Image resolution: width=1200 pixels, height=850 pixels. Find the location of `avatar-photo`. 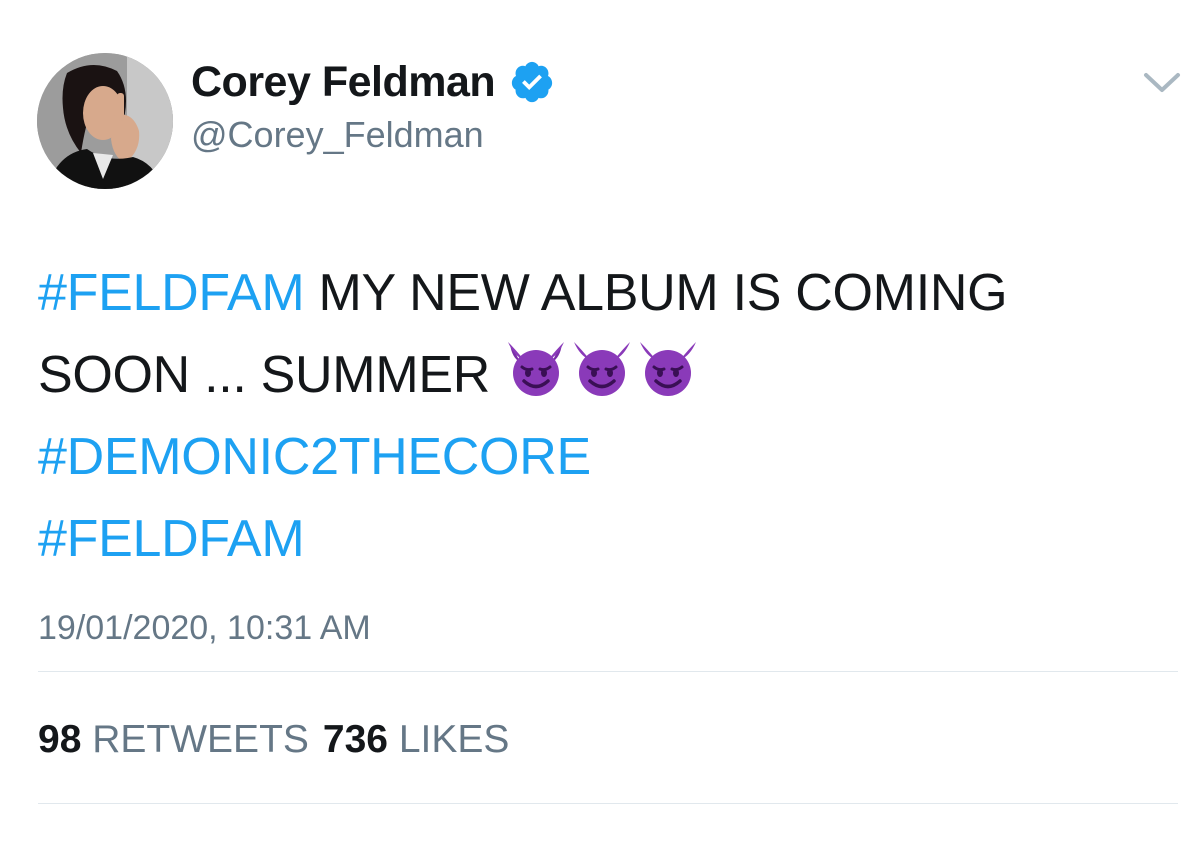

avatar-photo is located at coordinates (105, 121).